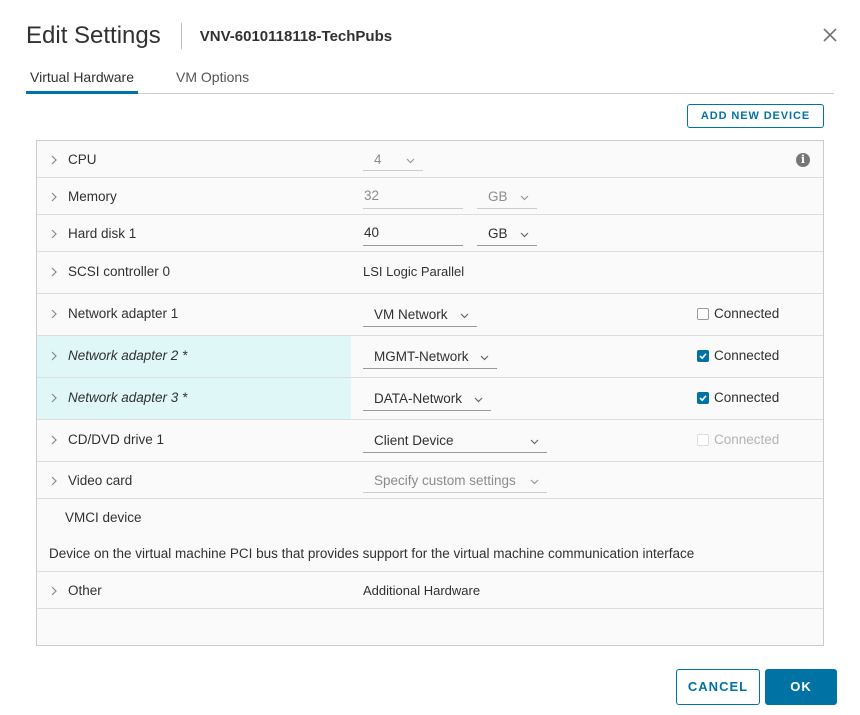  Describe the element at coordinates (414, 271) in the screenshot. I see `scsi-controller-value: LSI Logic Parallel` at that location.